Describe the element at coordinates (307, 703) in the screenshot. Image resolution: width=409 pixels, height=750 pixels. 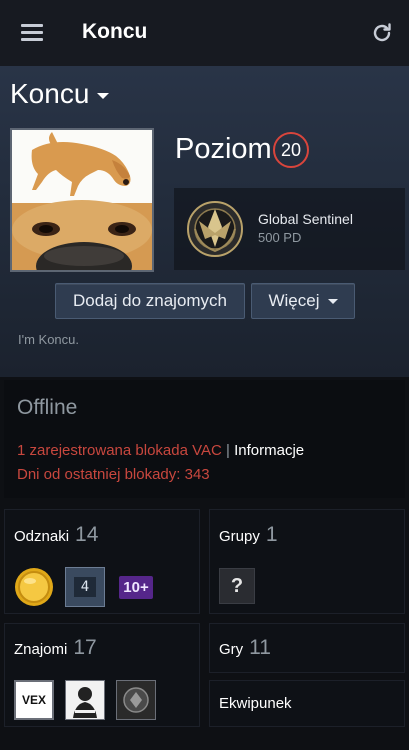
I see `inventory-section: Ekwipunek` at that location.